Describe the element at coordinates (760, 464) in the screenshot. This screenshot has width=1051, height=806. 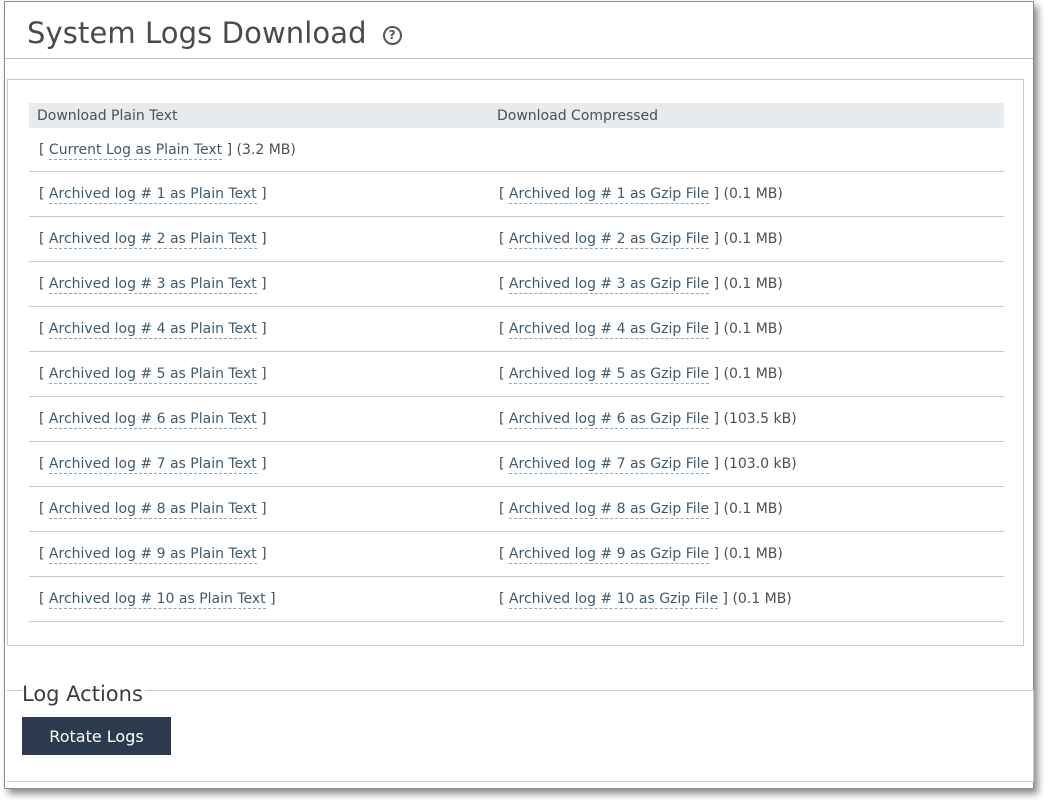
I see `gzip-size: (103.0 kB)` at that location.